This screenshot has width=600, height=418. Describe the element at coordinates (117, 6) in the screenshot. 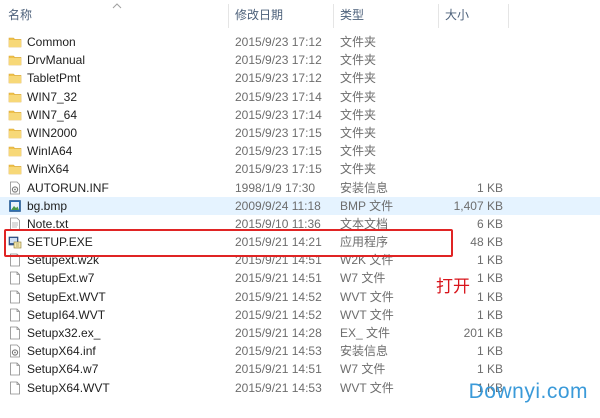

I see `sort-ascending-icon` at that location.